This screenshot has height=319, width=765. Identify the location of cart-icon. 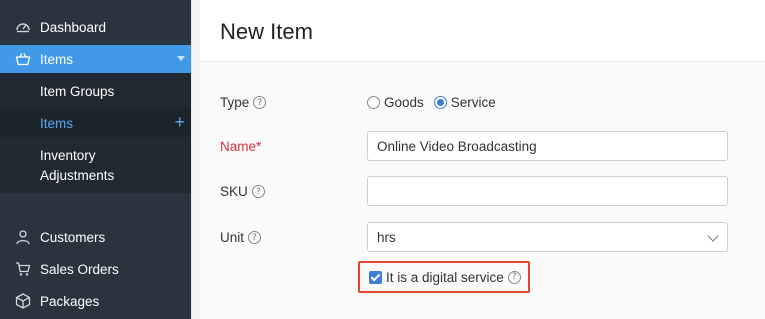
(23, 269).